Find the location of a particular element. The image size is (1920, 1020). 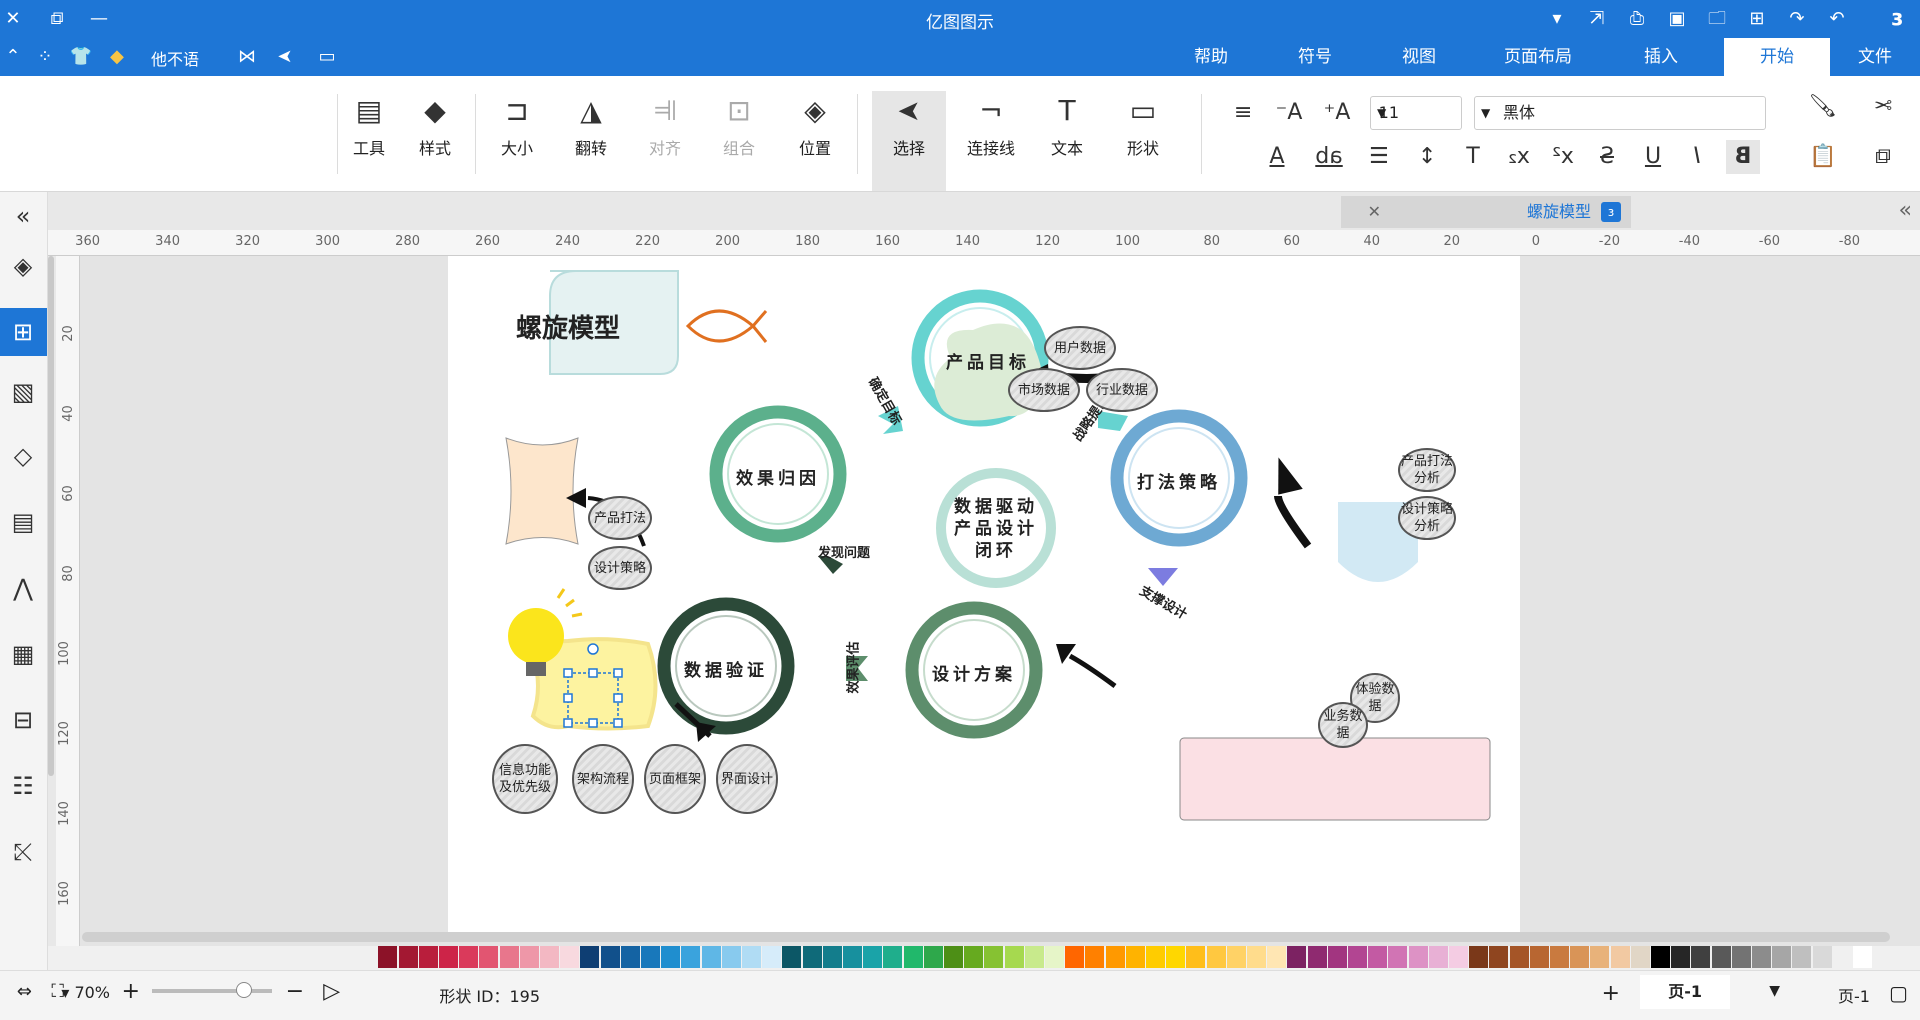

sub-play-analysis: 产品打法分析 is located at coordinates (1427, 470).